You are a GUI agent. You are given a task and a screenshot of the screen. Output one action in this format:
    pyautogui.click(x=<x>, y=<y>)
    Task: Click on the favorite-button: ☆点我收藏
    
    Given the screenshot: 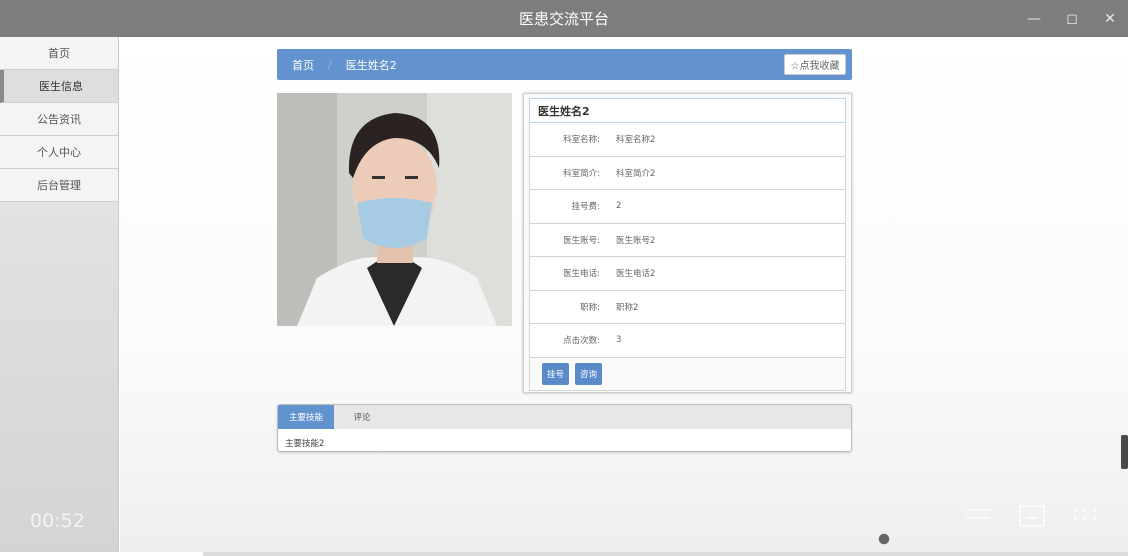 What is the action you would take?
    pyautogui.click(x=815, y=64)
    